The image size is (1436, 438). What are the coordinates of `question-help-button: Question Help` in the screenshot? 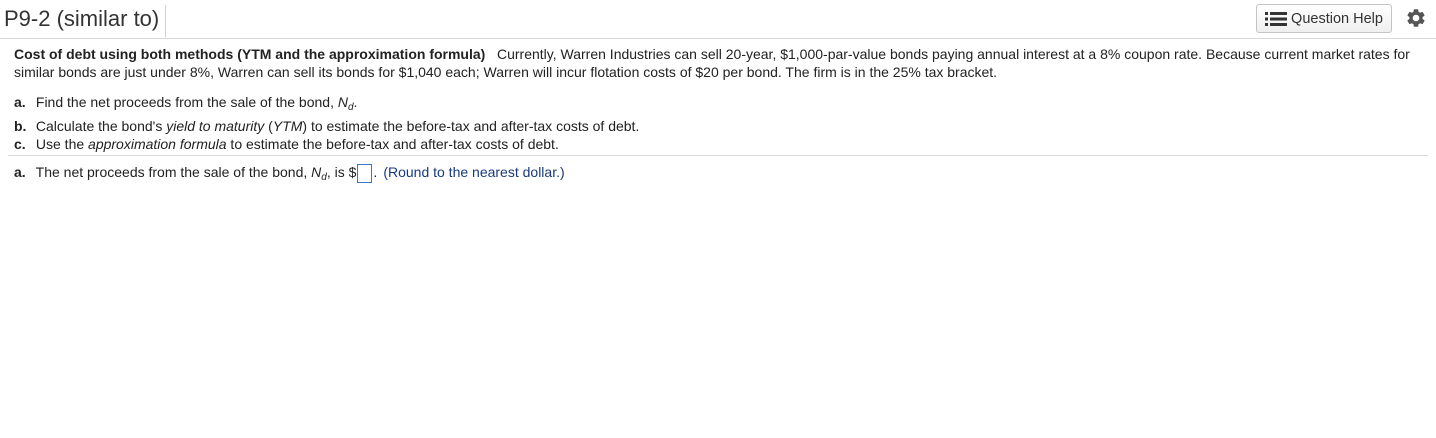 It's located at (1324, 18).